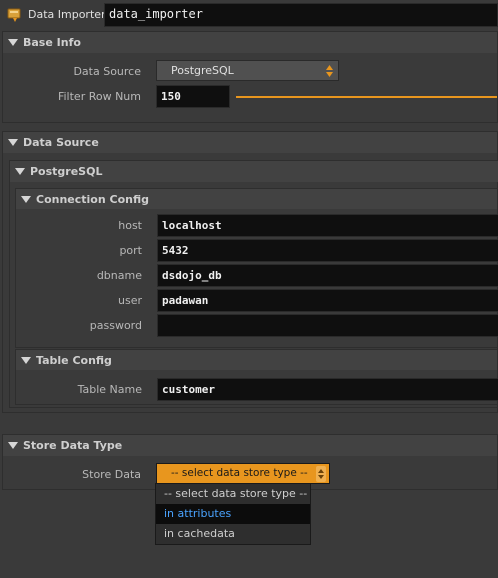 This screenshot has width=498, height=578. I want to click on password-input, so click(327, 325).